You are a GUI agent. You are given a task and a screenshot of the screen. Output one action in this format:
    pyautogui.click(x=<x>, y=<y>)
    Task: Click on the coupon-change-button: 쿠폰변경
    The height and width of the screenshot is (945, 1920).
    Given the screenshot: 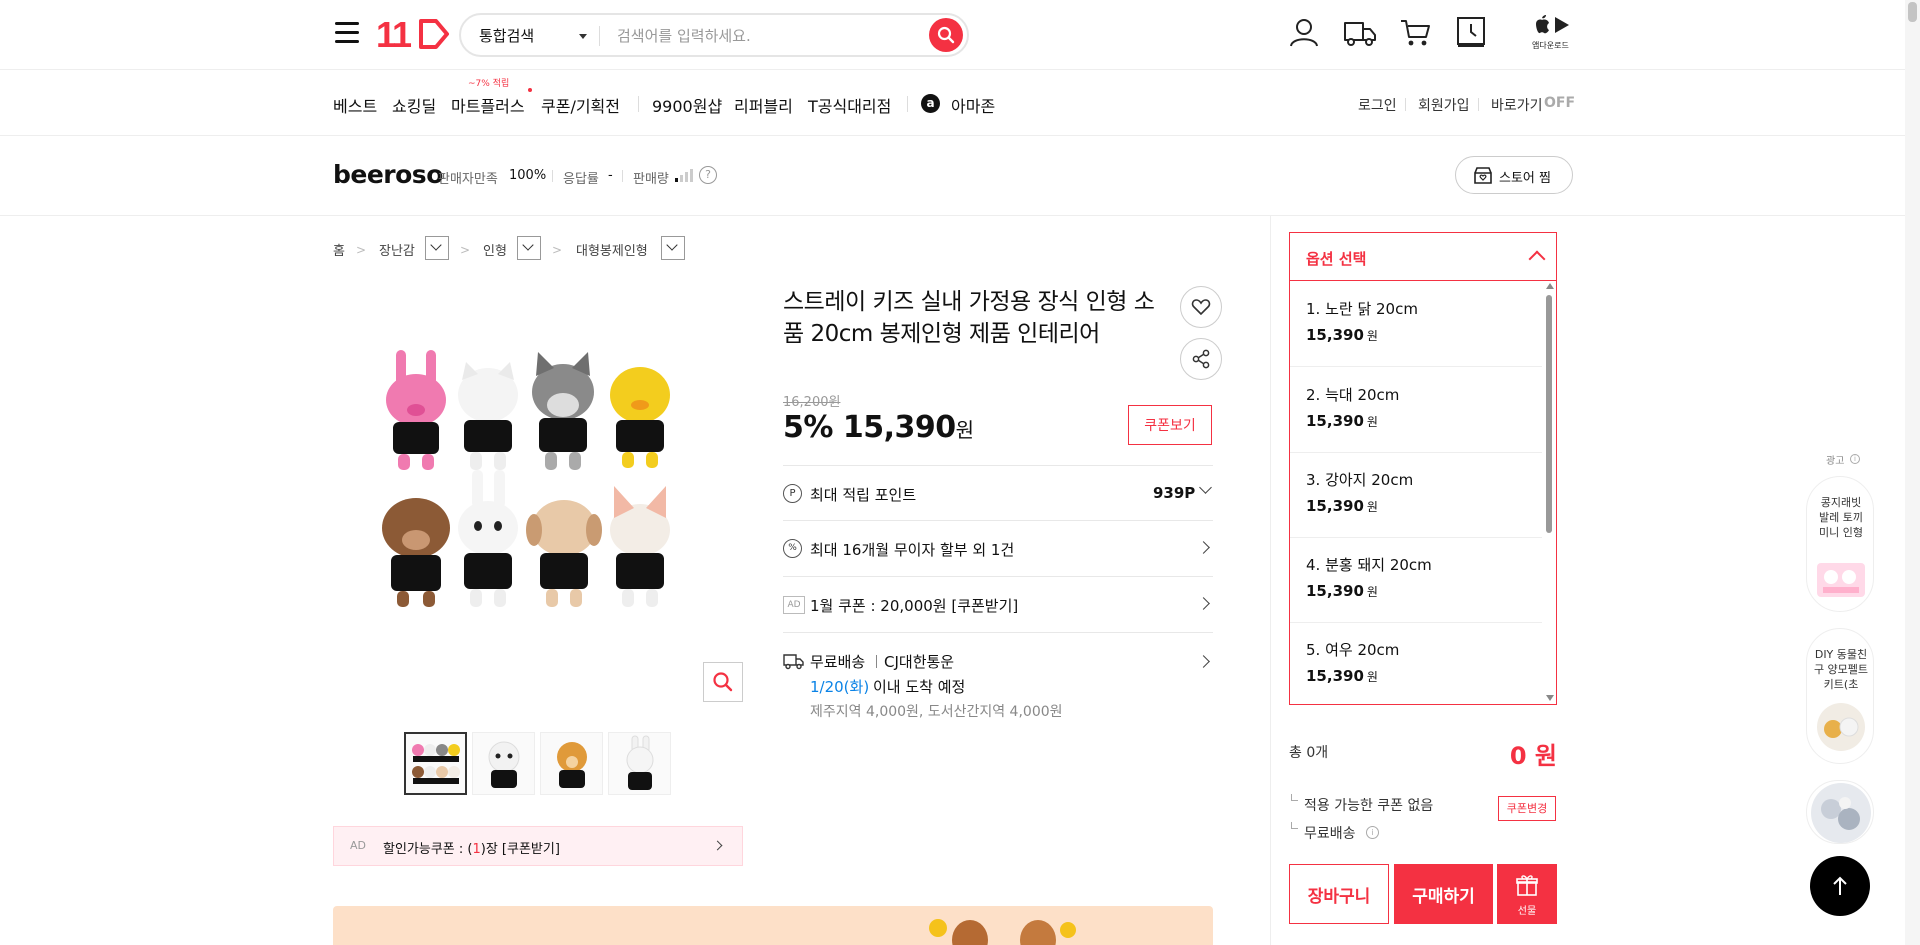 What is the action you would take?
    pyautogui.click(x=1527, y=808)
    